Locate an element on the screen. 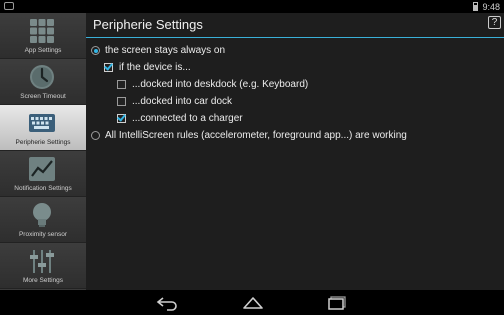 The image size is (504, 315). help-icon: ? is located at coordinates (494, 22).